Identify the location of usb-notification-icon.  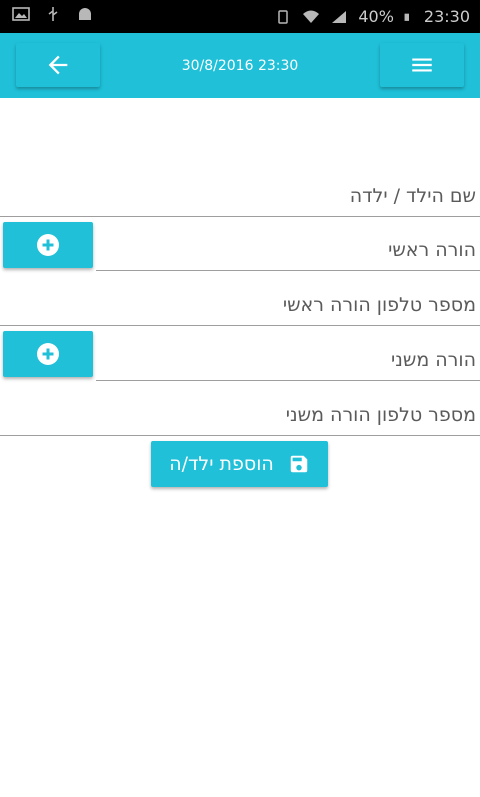
(53, 14).